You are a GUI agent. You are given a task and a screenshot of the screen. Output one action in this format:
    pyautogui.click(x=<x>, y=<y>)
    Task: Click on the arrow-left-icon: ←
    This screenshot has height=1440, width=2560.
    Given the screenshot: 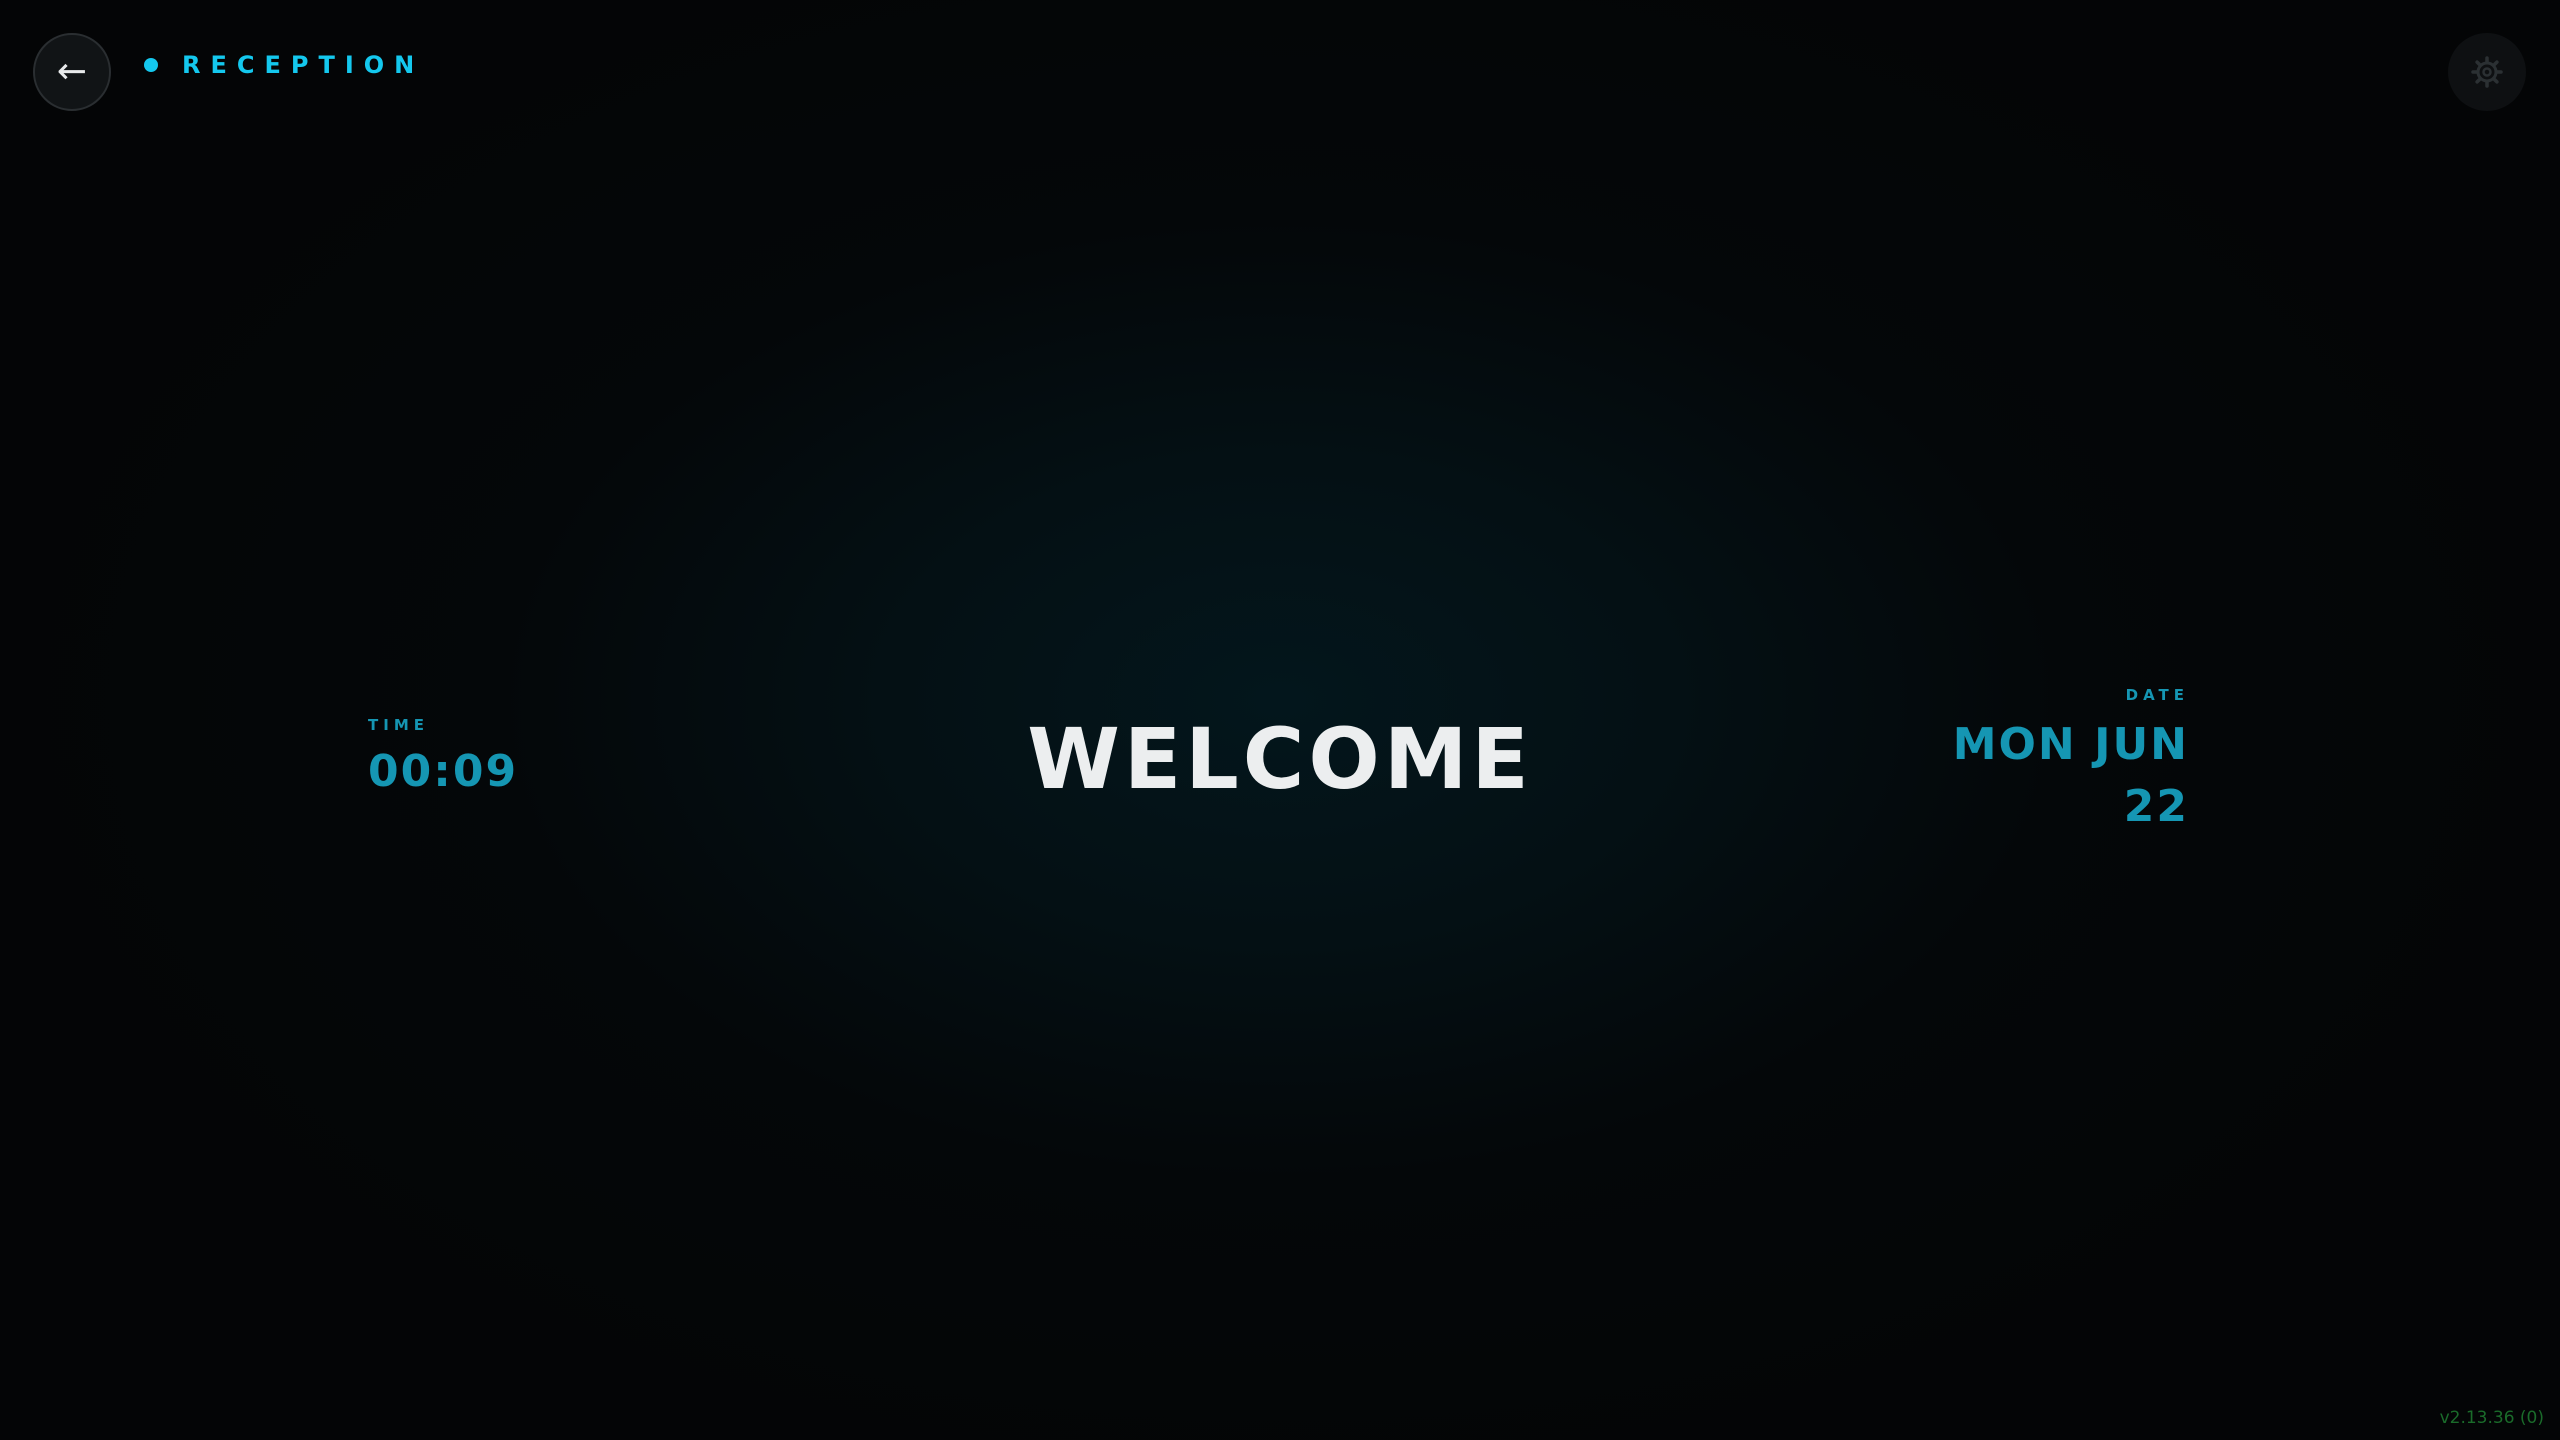 What is the action you would take?
    pyautogui.click(x=72, y=71)
    